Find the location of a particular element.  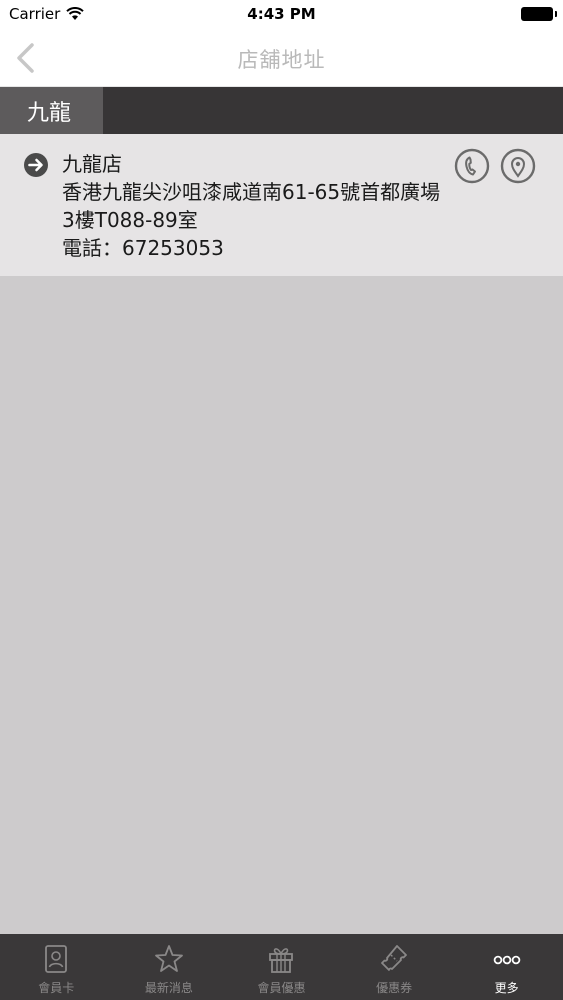

coupon-icon is located at coordinates (394, 958).